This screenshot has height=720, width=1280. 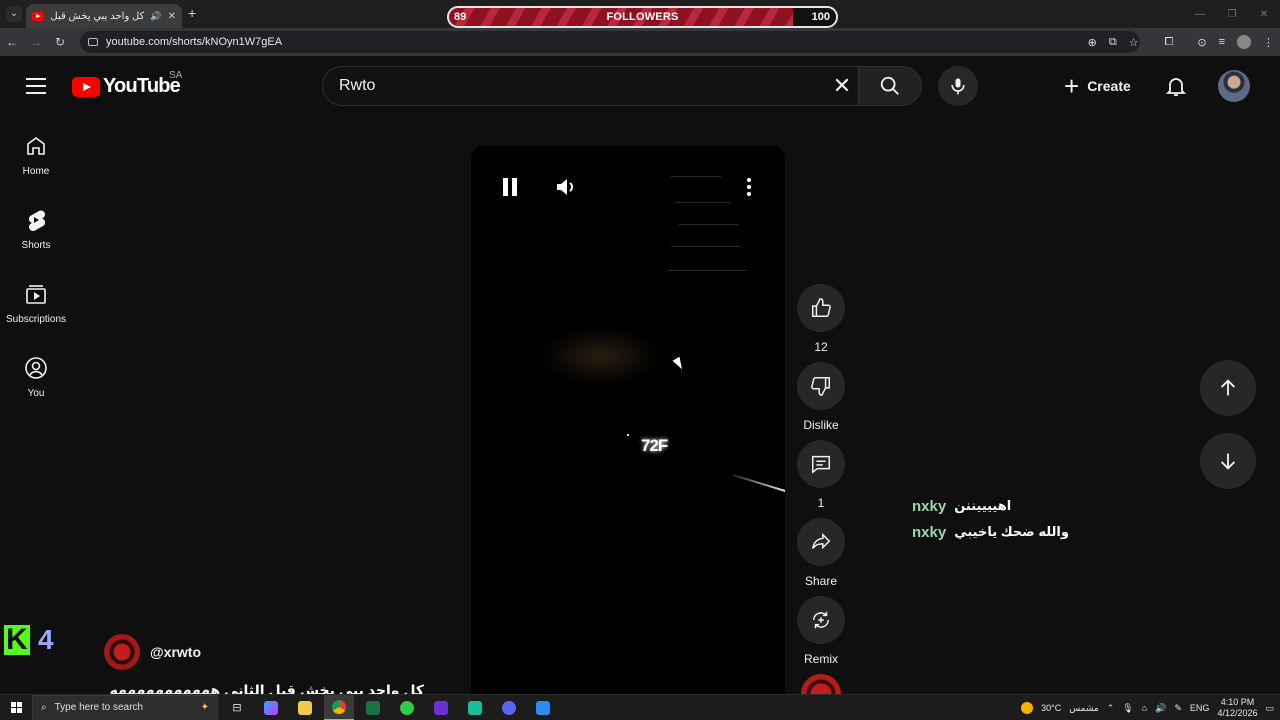 What do you see at coordinates (1160, 708) in the screenshot?
I see `volume-tray-icon: 🔊` at bounding box center [1160, 708].